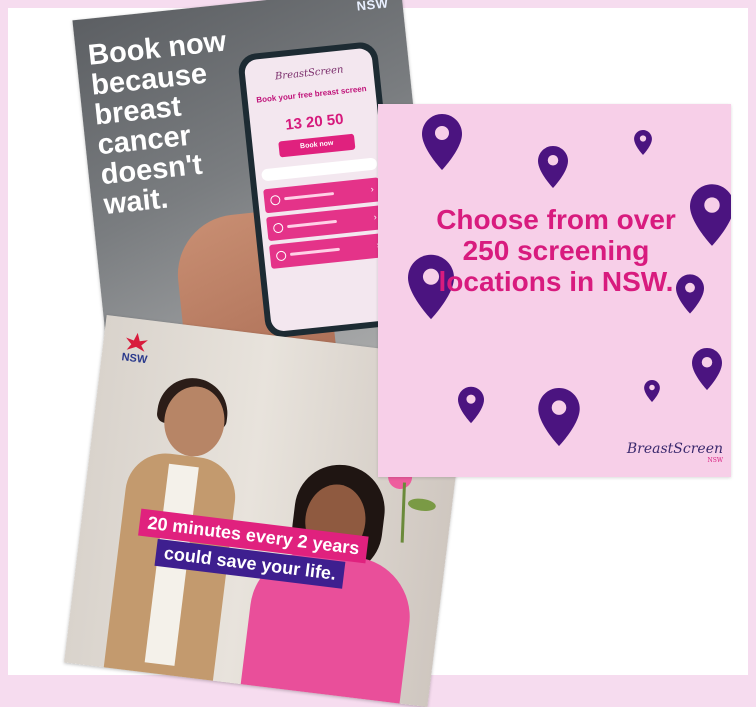  What do you see at coordinates (137, 342) in the screenshot?
I see `waratah-logo-icon` at bounding box center [137, 342].